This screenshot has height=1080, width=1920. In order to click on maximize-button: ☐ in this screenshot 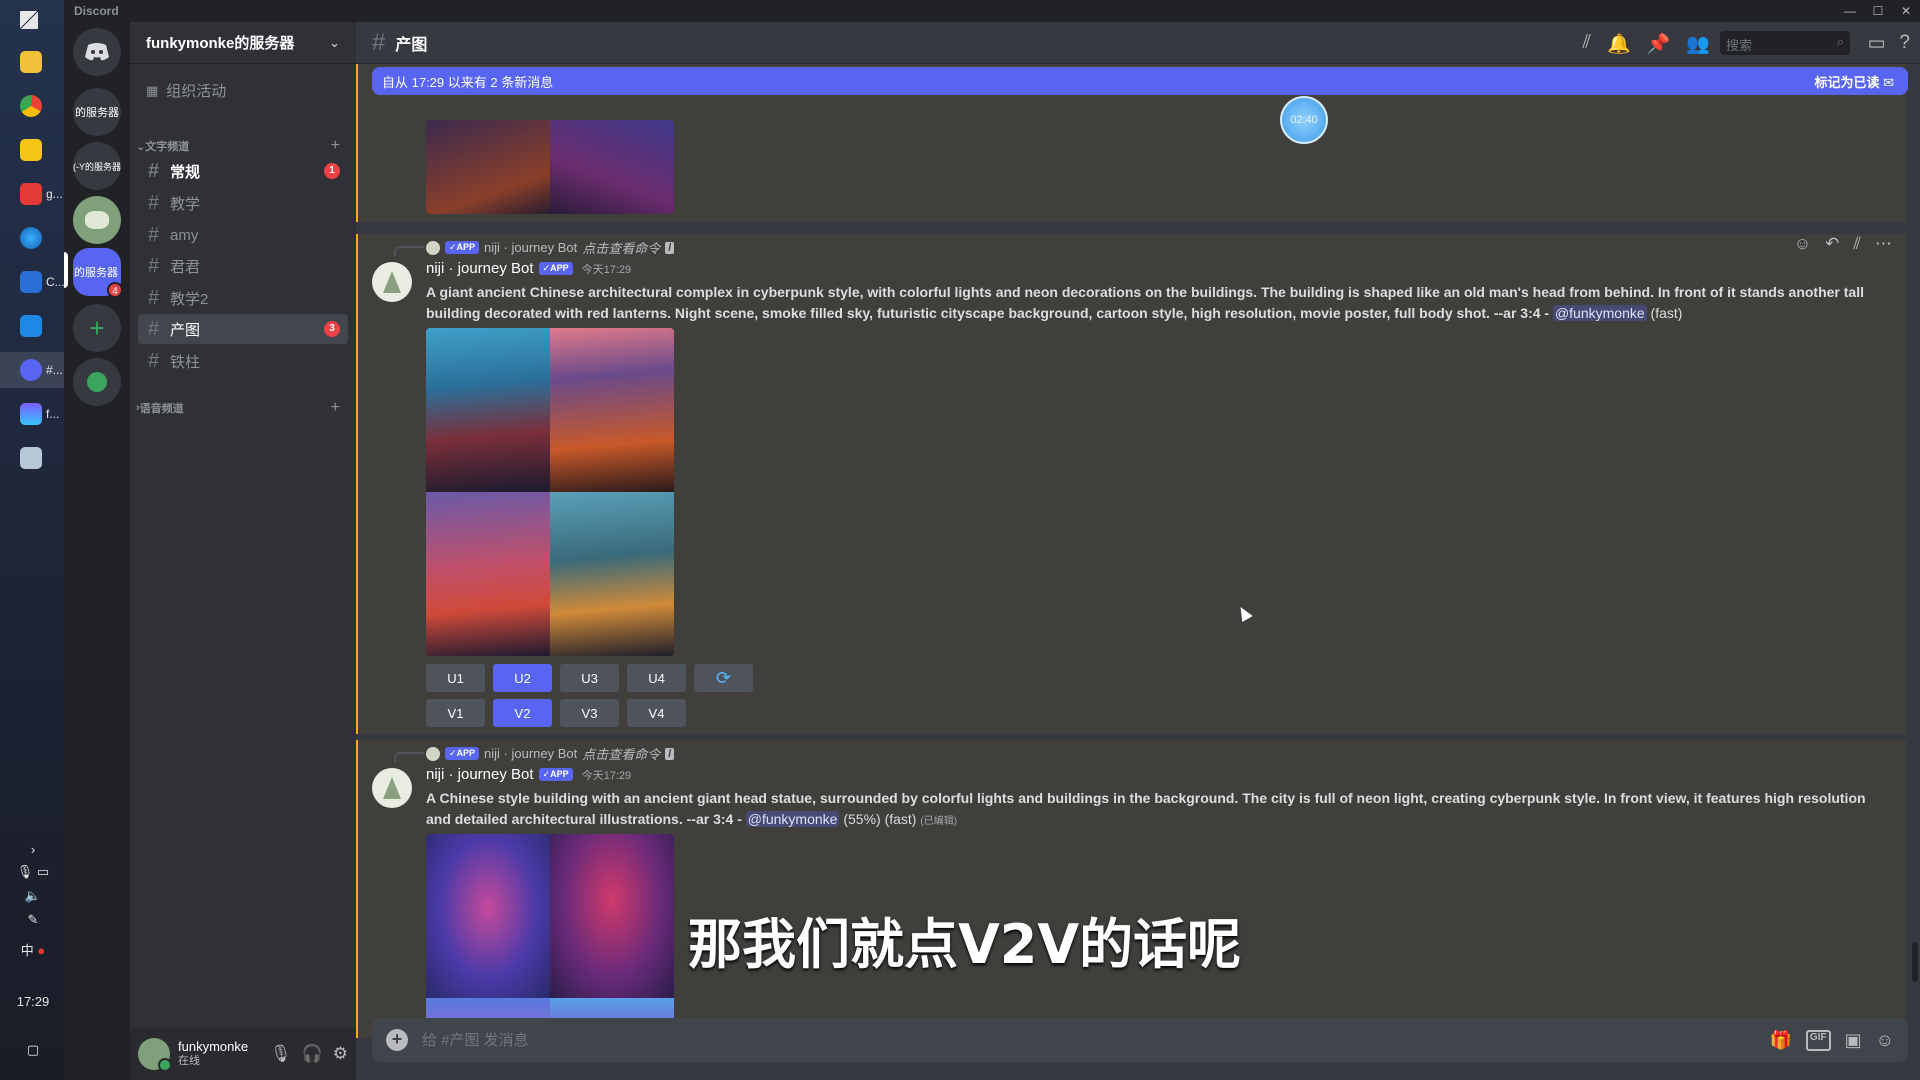, I will do `click(1878, 11)`.